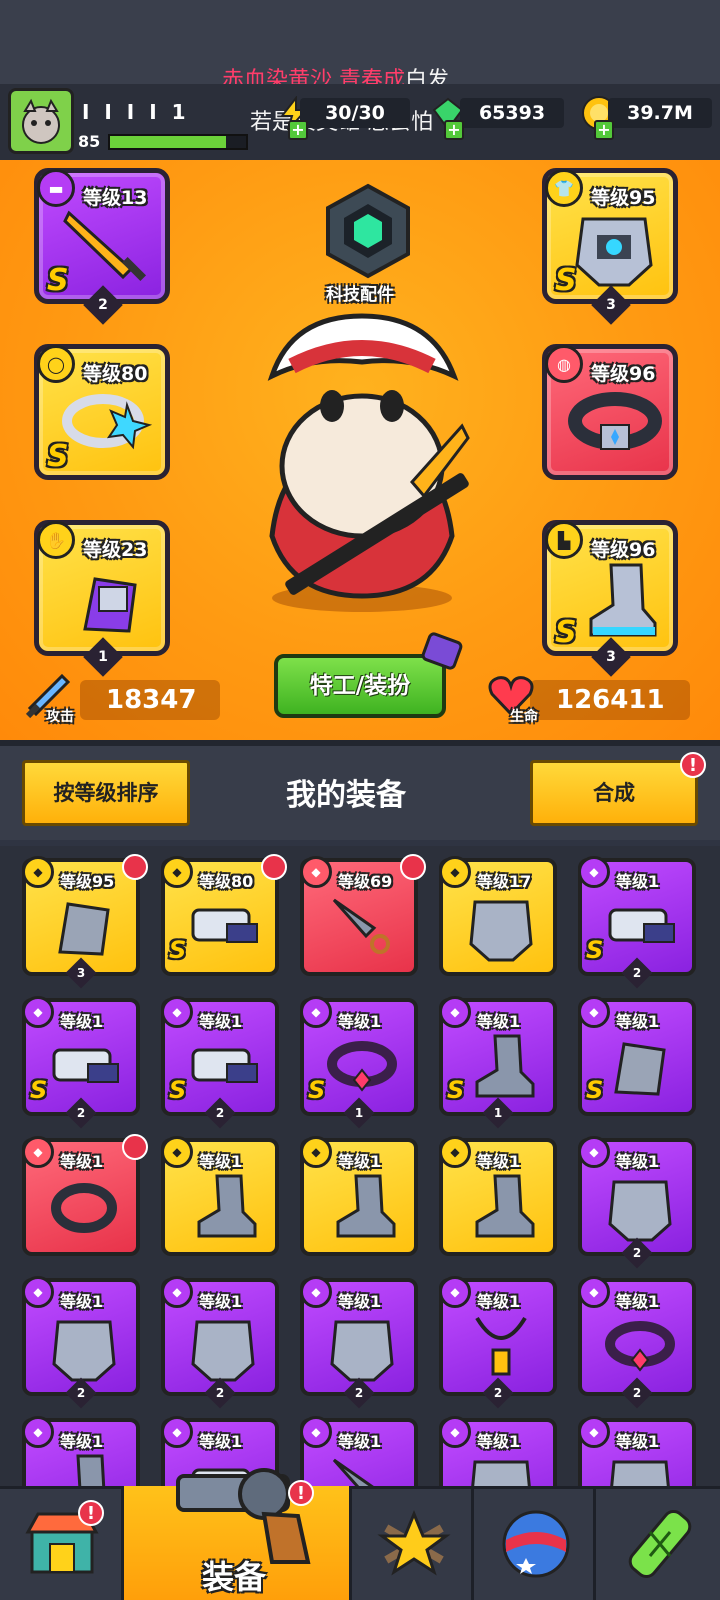  I want to click on equip-slot-ring: ◯ 等级80 S, so click(102, 412).